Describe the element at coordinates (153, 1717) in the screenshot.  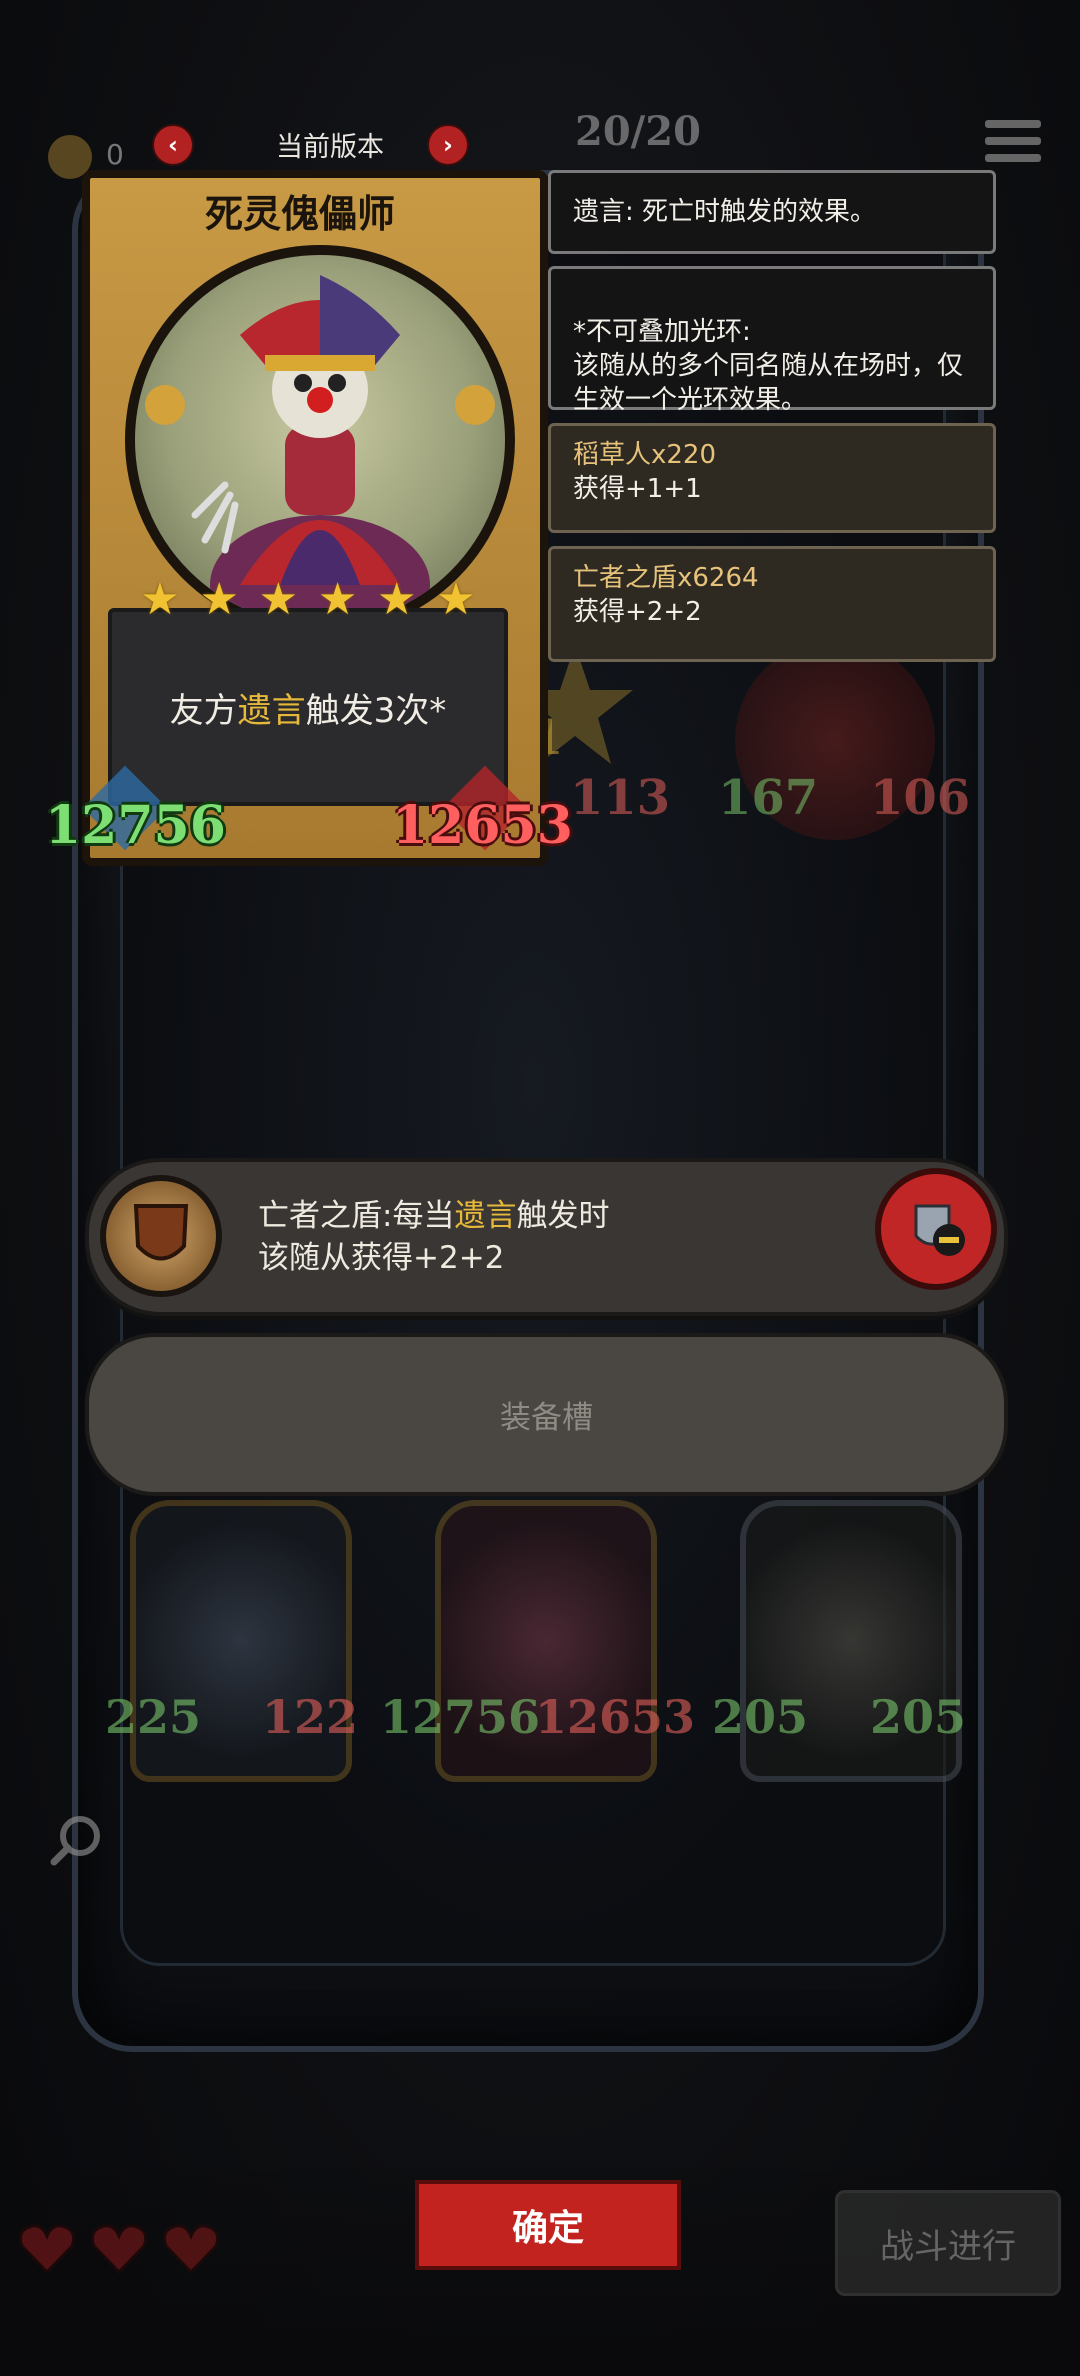
I see `minion-attack: 225` at that location.